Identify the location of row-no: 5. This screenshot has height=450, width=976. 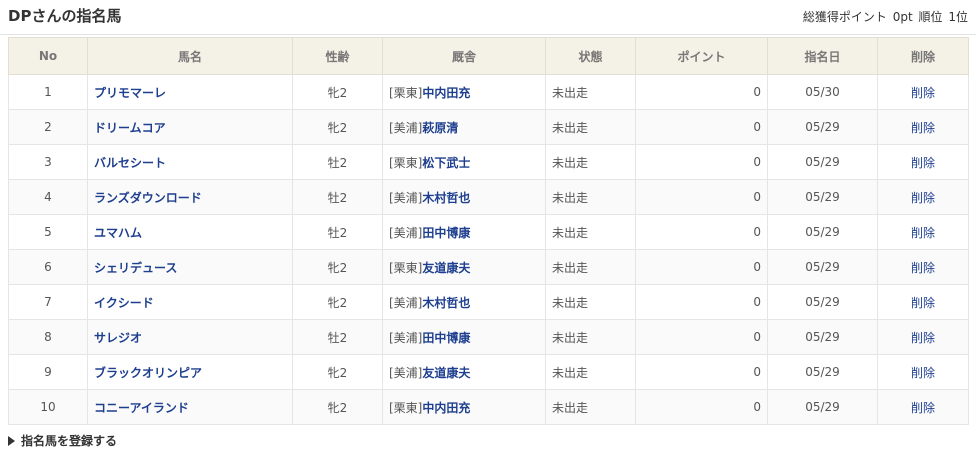
(48, 232).